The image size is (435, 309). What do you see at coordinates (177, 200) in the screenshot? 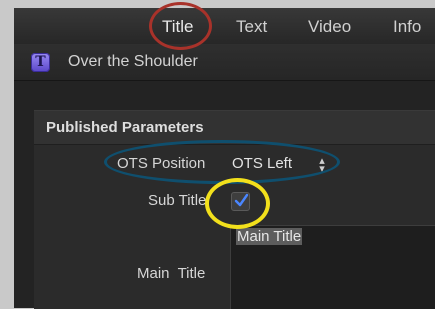
I see `sub-title-label: Sub Title` at bounding box center [177, 200].